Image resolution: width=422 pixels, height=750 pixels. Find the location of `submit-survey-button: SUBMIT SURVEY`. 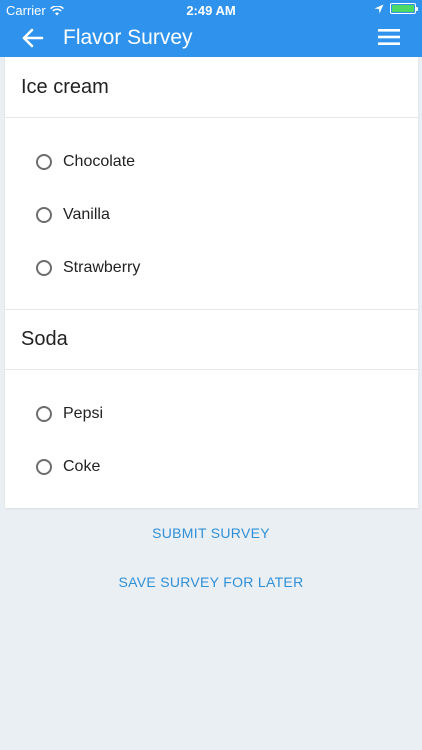

submit-survey-button: SUBMIT SURVEY is located at coordinates (211, 533).